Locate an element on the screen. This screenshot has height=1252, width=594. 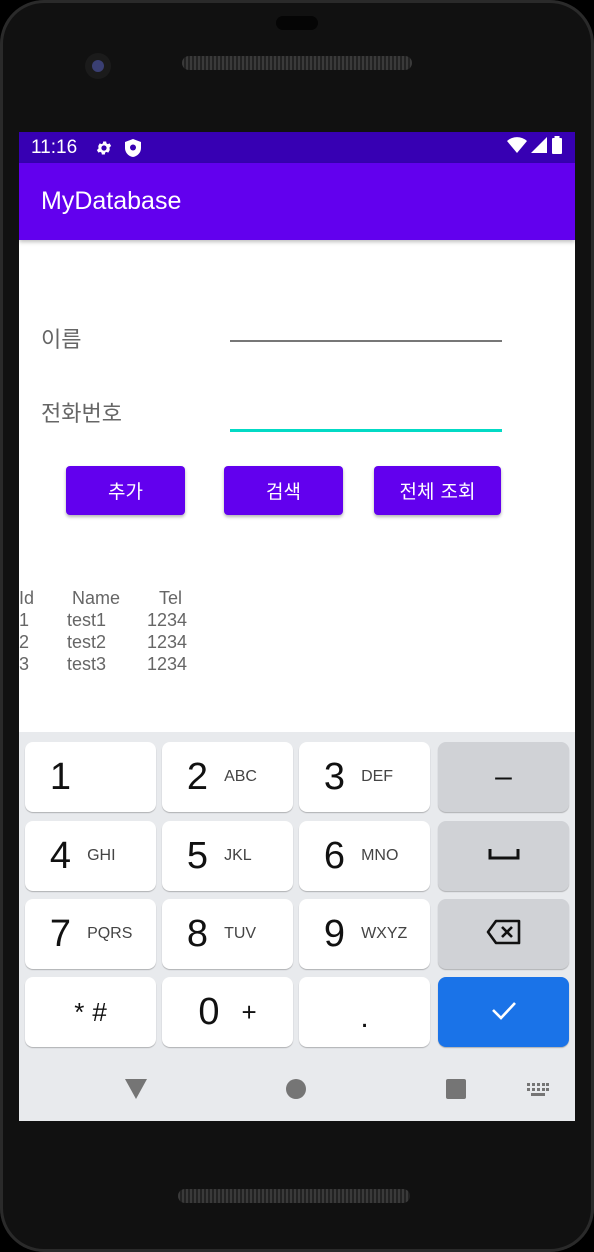
key-5: 5 JKL is located at coordinates (227, 856).